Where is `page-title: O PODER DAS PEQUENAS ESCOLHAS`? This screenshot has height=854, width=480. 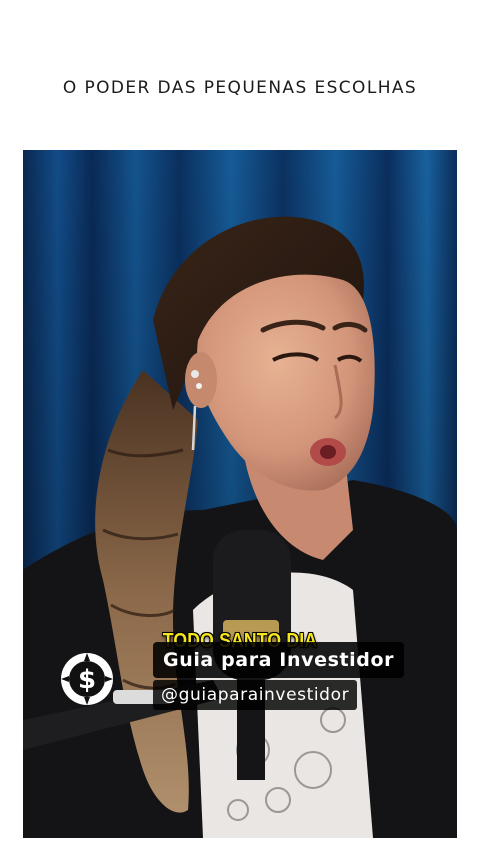 page-title: O PODER DAS PEQUENAS ESCOLHAS is located at coordinates (240, 88).